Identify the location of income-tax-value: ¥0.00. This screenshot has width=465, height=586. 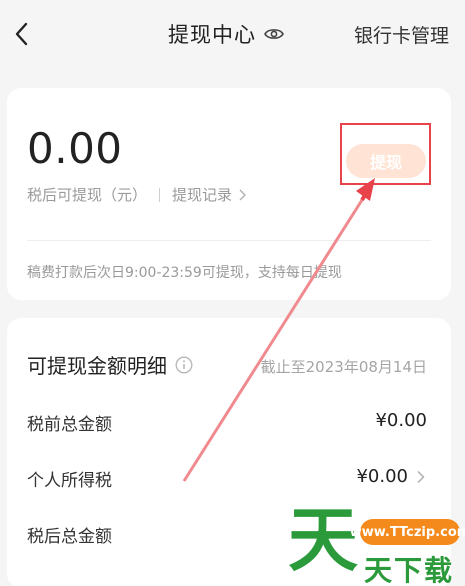
(382, 476).